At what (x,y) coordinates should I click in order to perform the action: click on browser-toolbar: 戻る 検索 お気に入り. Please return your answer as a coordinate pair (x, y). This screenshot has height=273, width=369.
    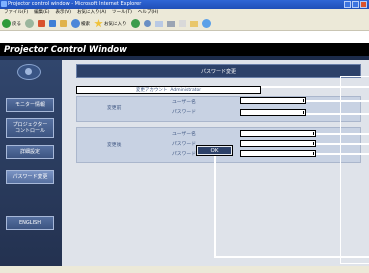
    Looking at the image, I should click on (184, 24).